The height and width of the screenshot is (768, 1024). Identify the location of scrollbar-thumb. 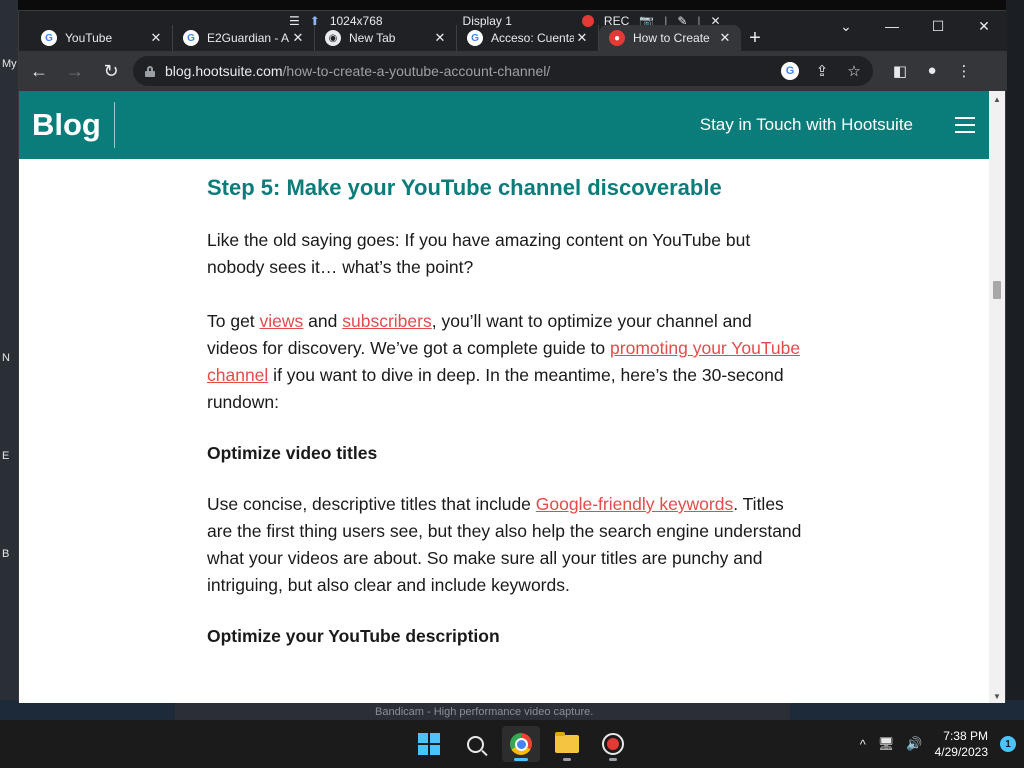
(997, 290).